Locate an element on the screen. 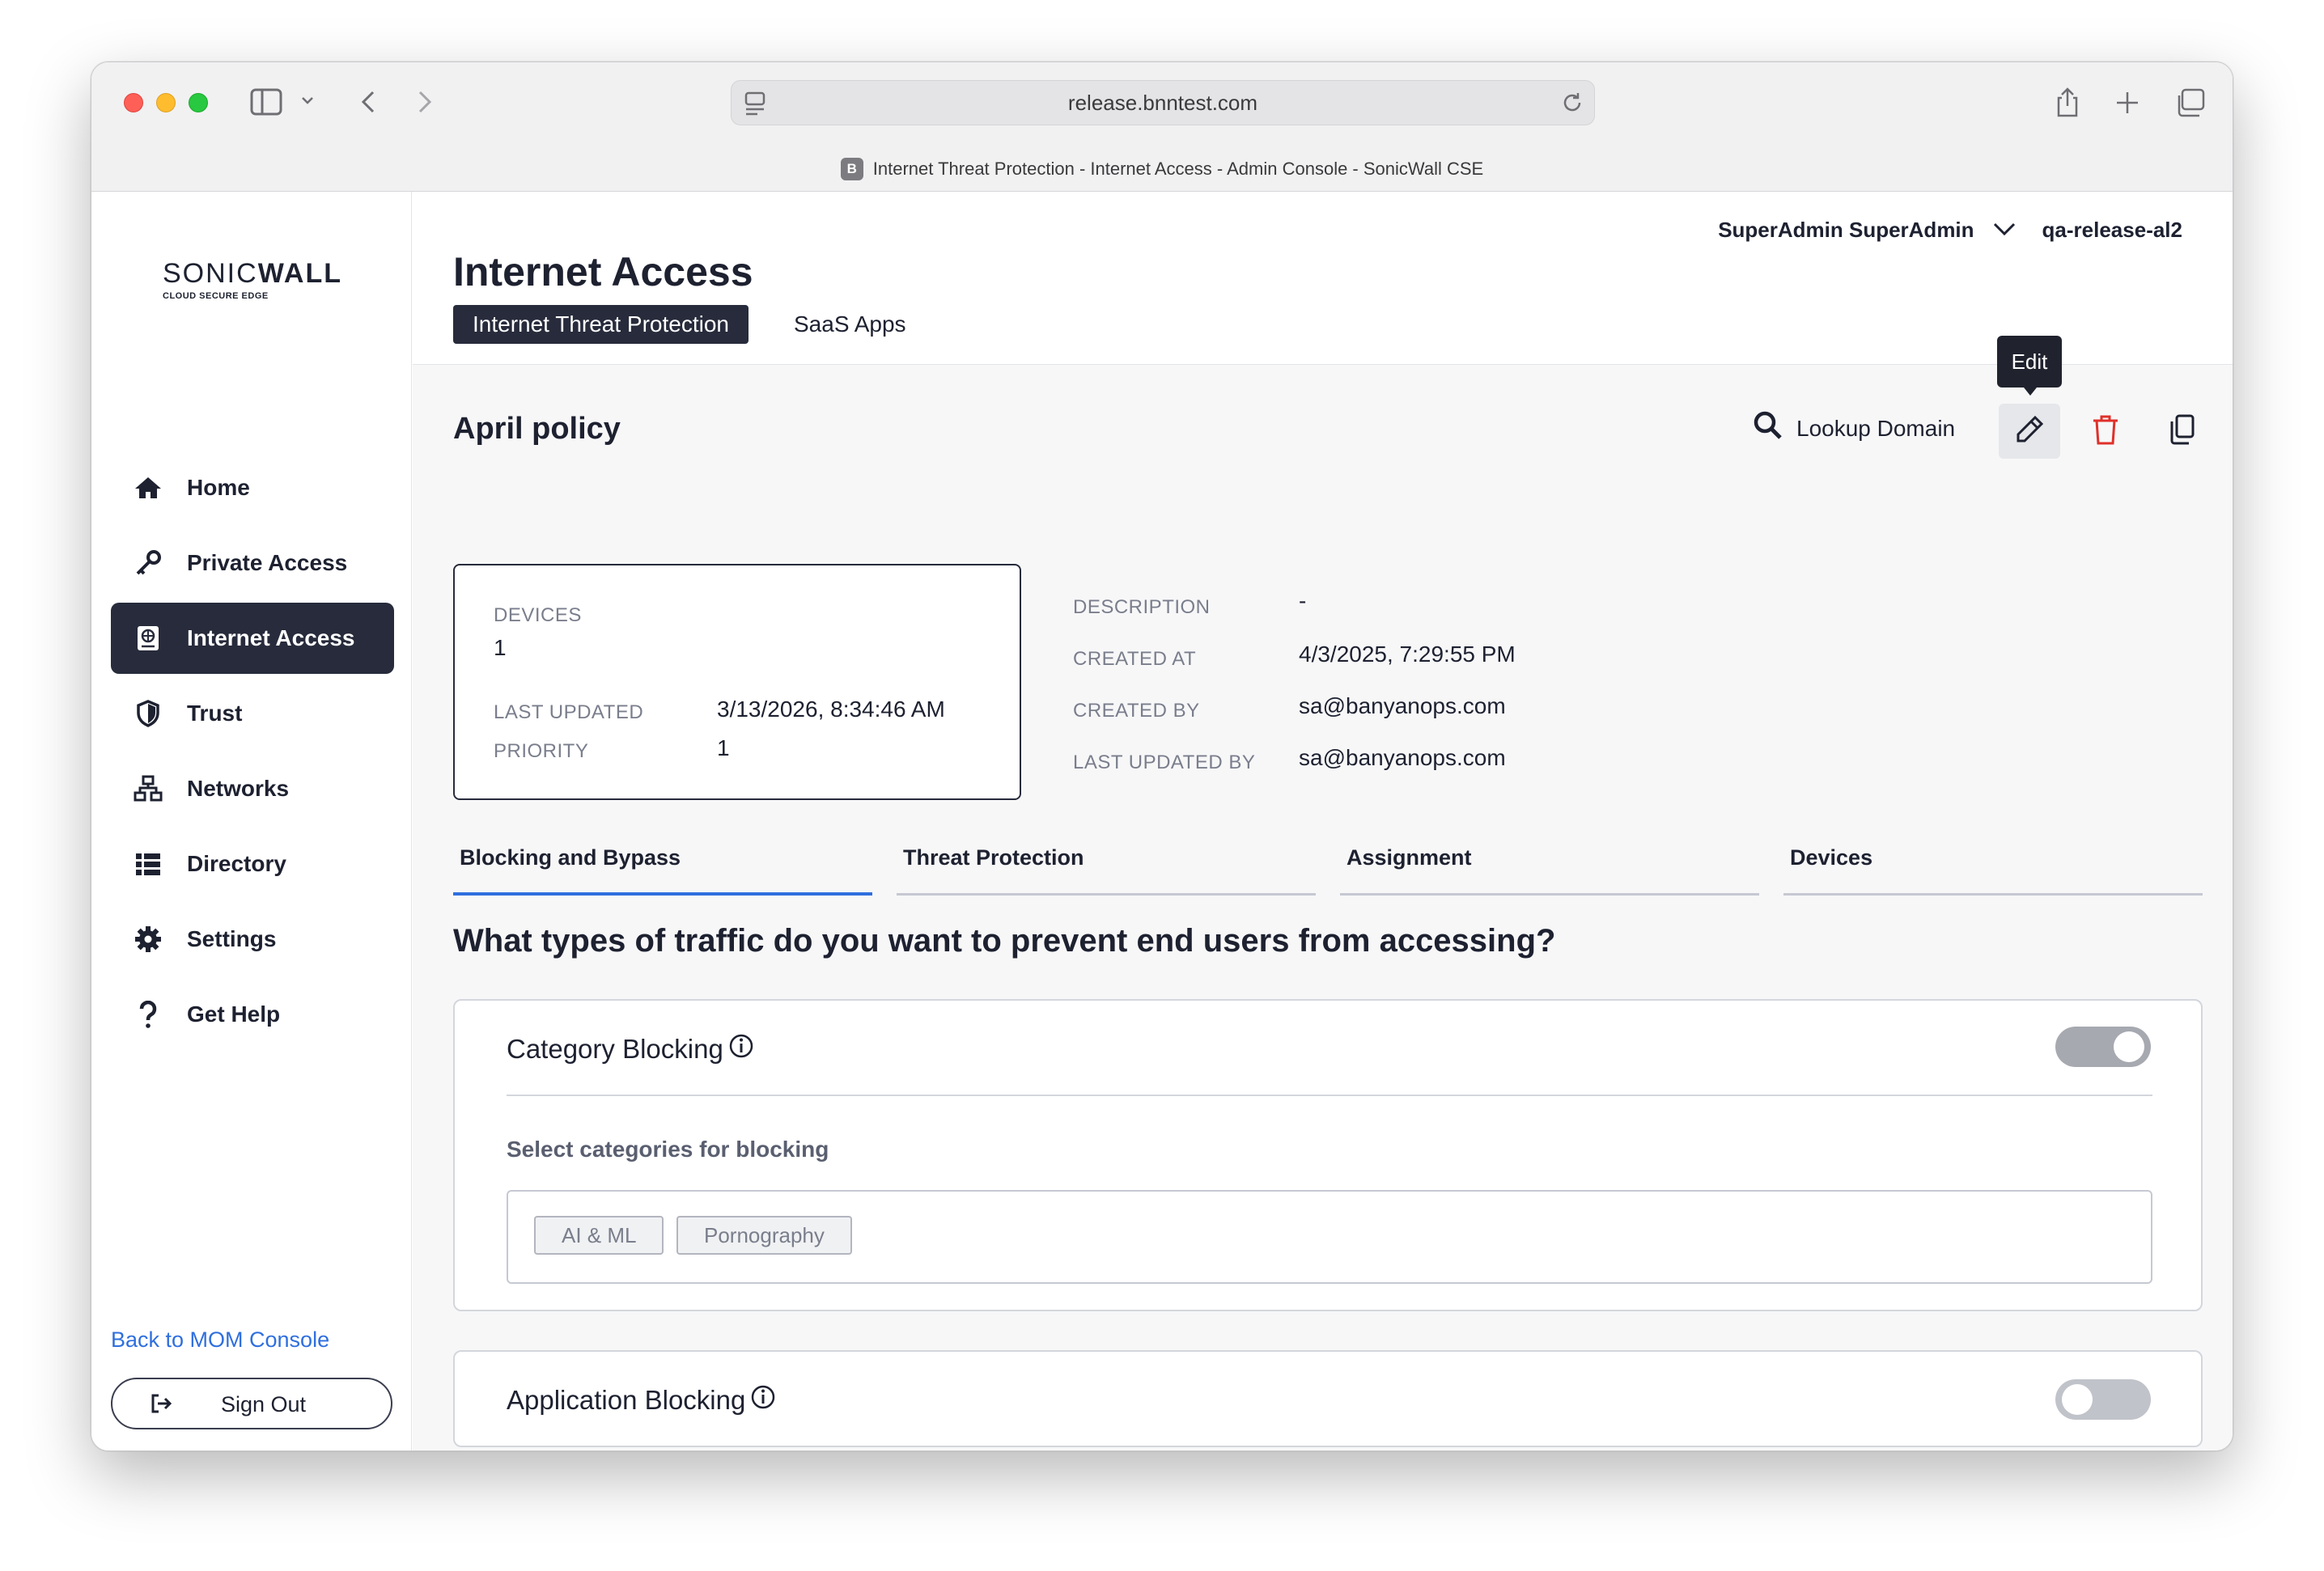  application-blocking-title-text: Application Blocking is located at coordinates (627, 1400).